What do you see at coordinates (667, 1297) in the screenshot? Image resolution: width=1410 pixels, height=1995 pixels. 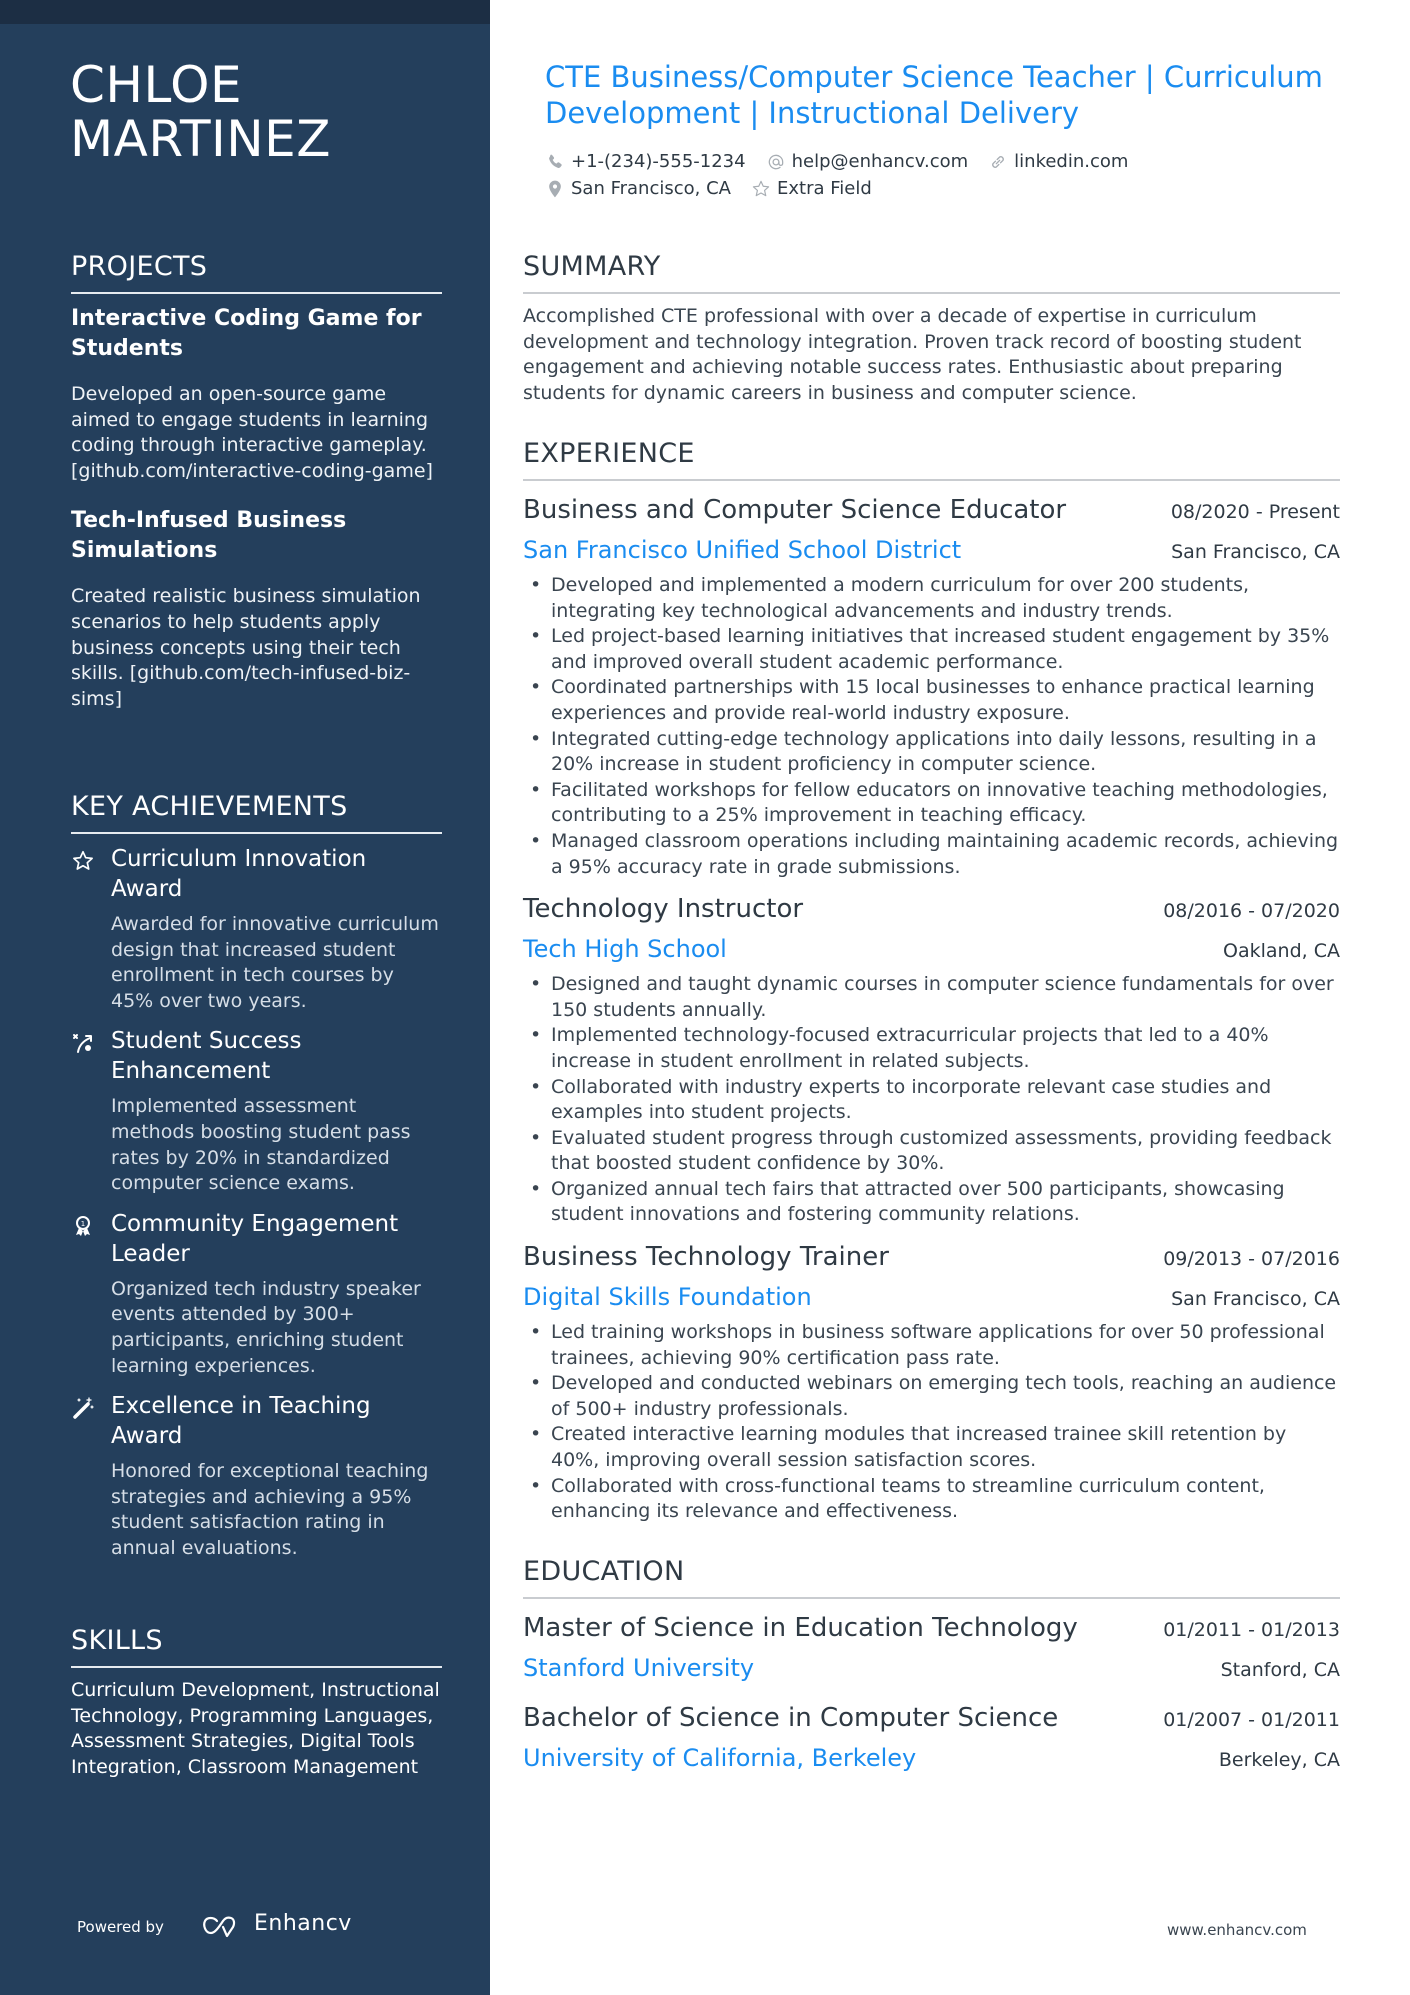 I see `job-company: Digital Skills Foundation` at bounding box center [667, 1297].